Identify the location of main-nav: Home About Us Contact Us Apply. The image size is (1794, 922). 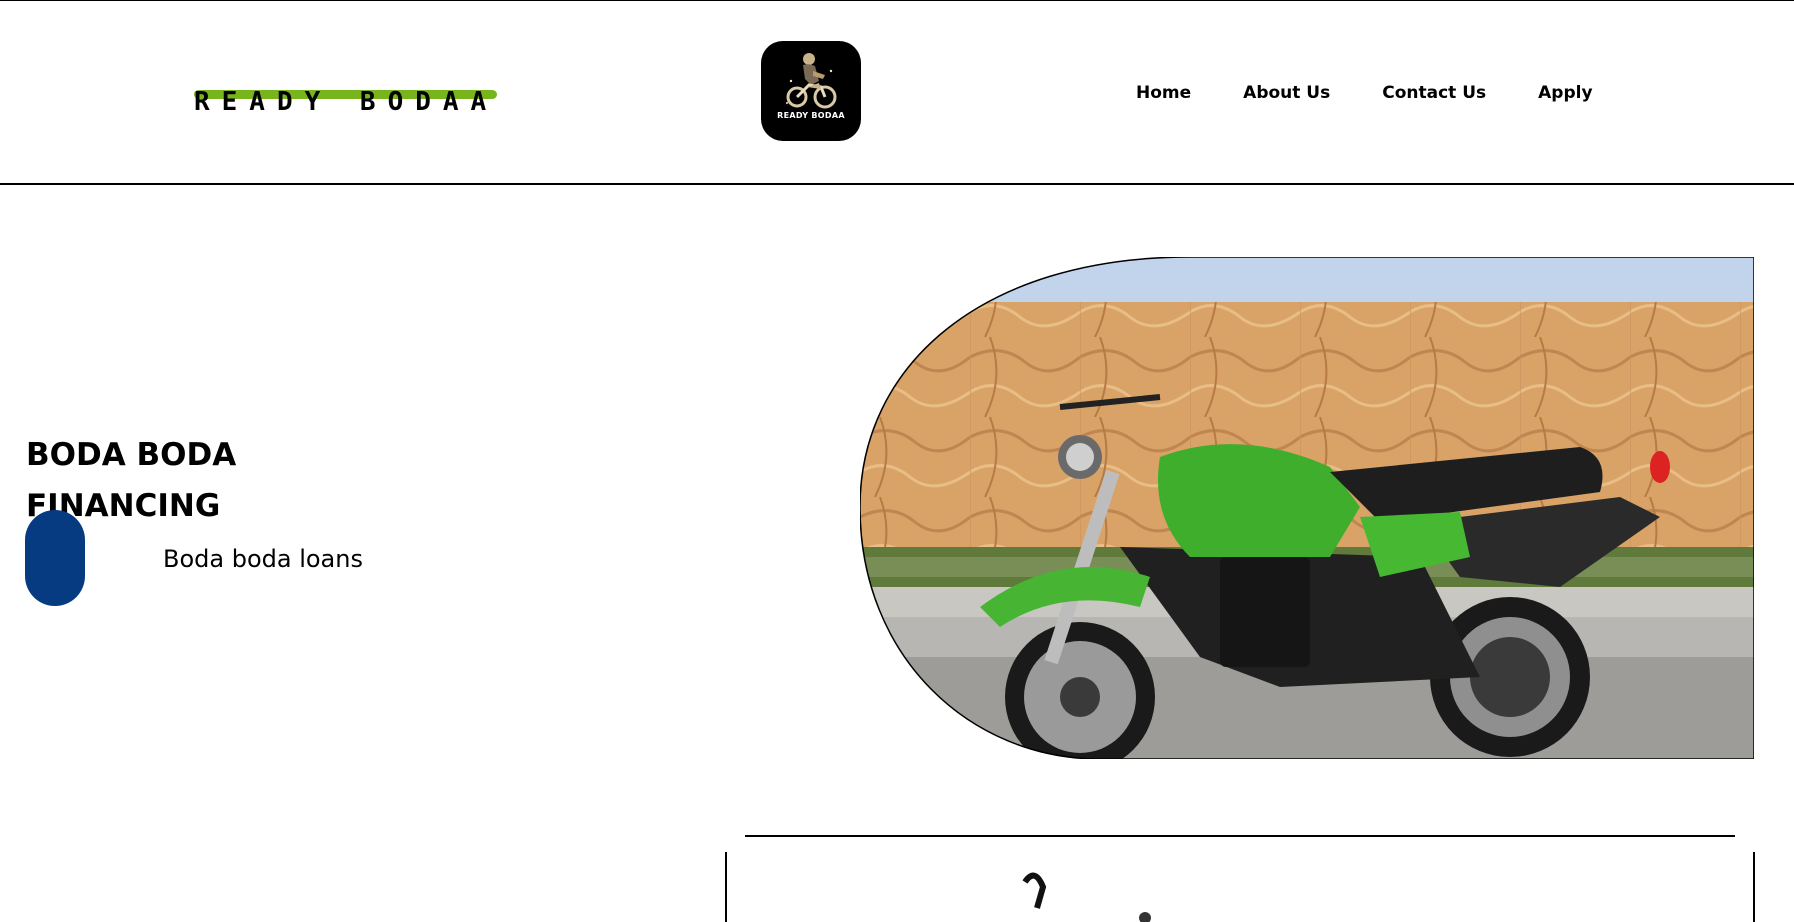
(1364, 93).